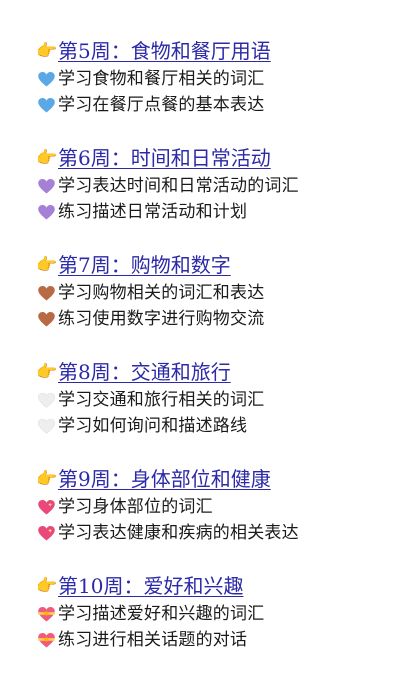 Image resolution: width=400 pixels, height=678 pixels. I want to click on week-heading: 👉 第9周：身体部位和健康, so click(216, 479).